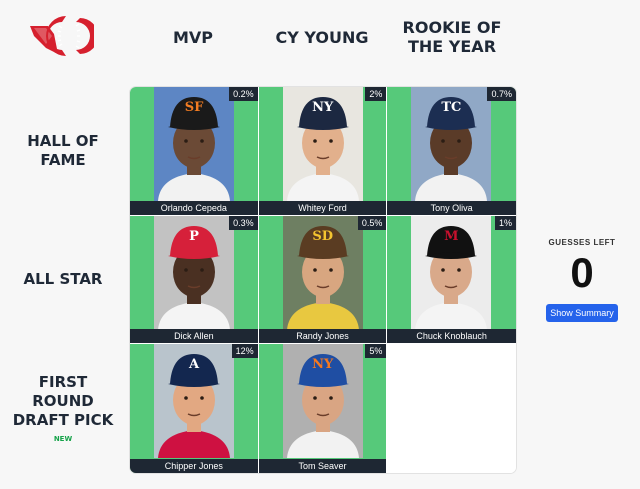 Image resolution: width=640 pixels, height=489 pixels. I want to click on player-name: Whitey Ford, so click(322, 207).